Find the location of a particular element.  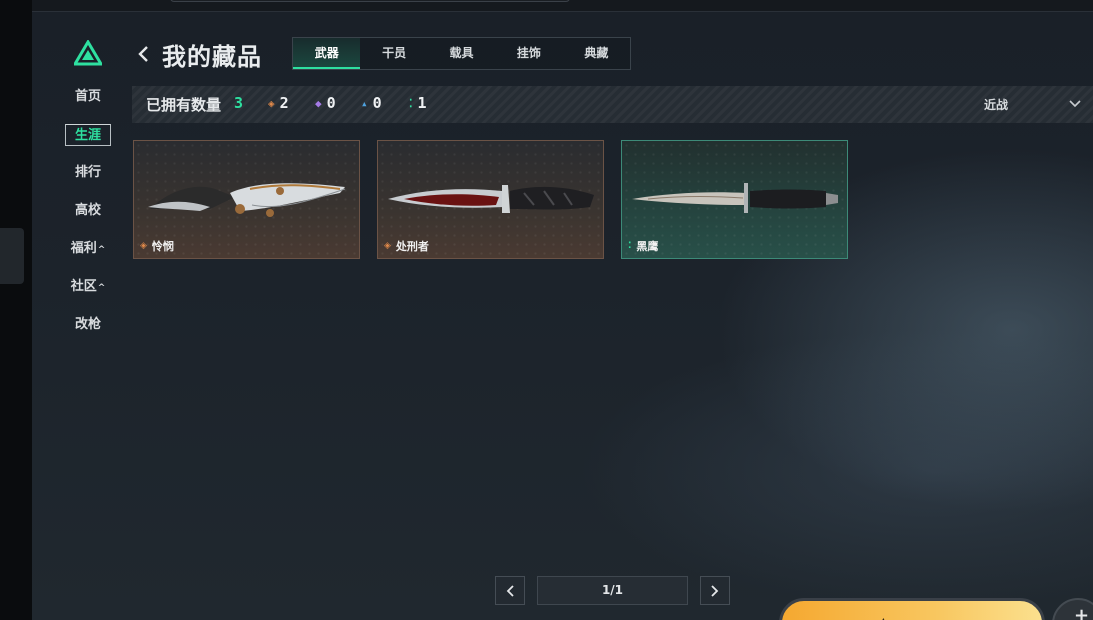

page-header: 我的藏品 is located at coordinates (199, 54).